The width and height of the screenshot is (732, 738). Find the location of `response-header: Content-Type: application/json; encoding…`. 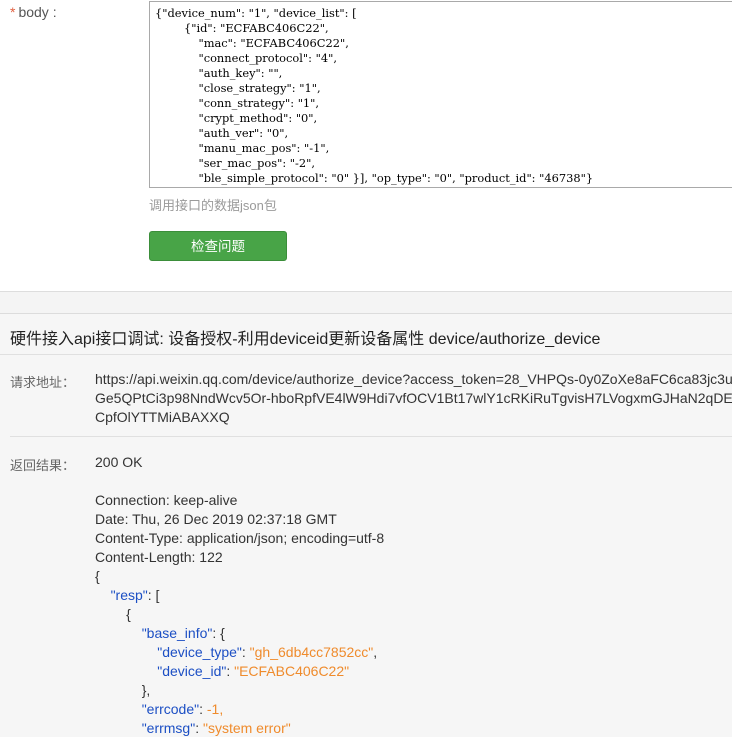

response-header: Content-Type: application/json; encoding… is located at coordinates (240, 538).